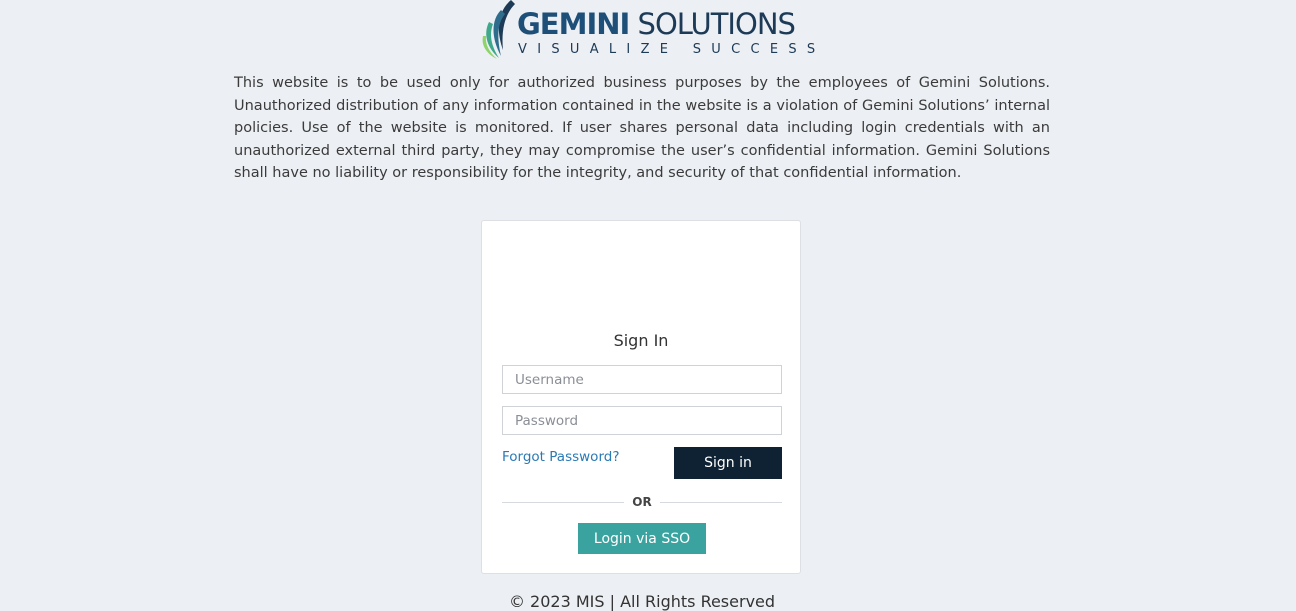  I want to click on brand-name: GEMINI SOLUTIONS, so click(656, 24).